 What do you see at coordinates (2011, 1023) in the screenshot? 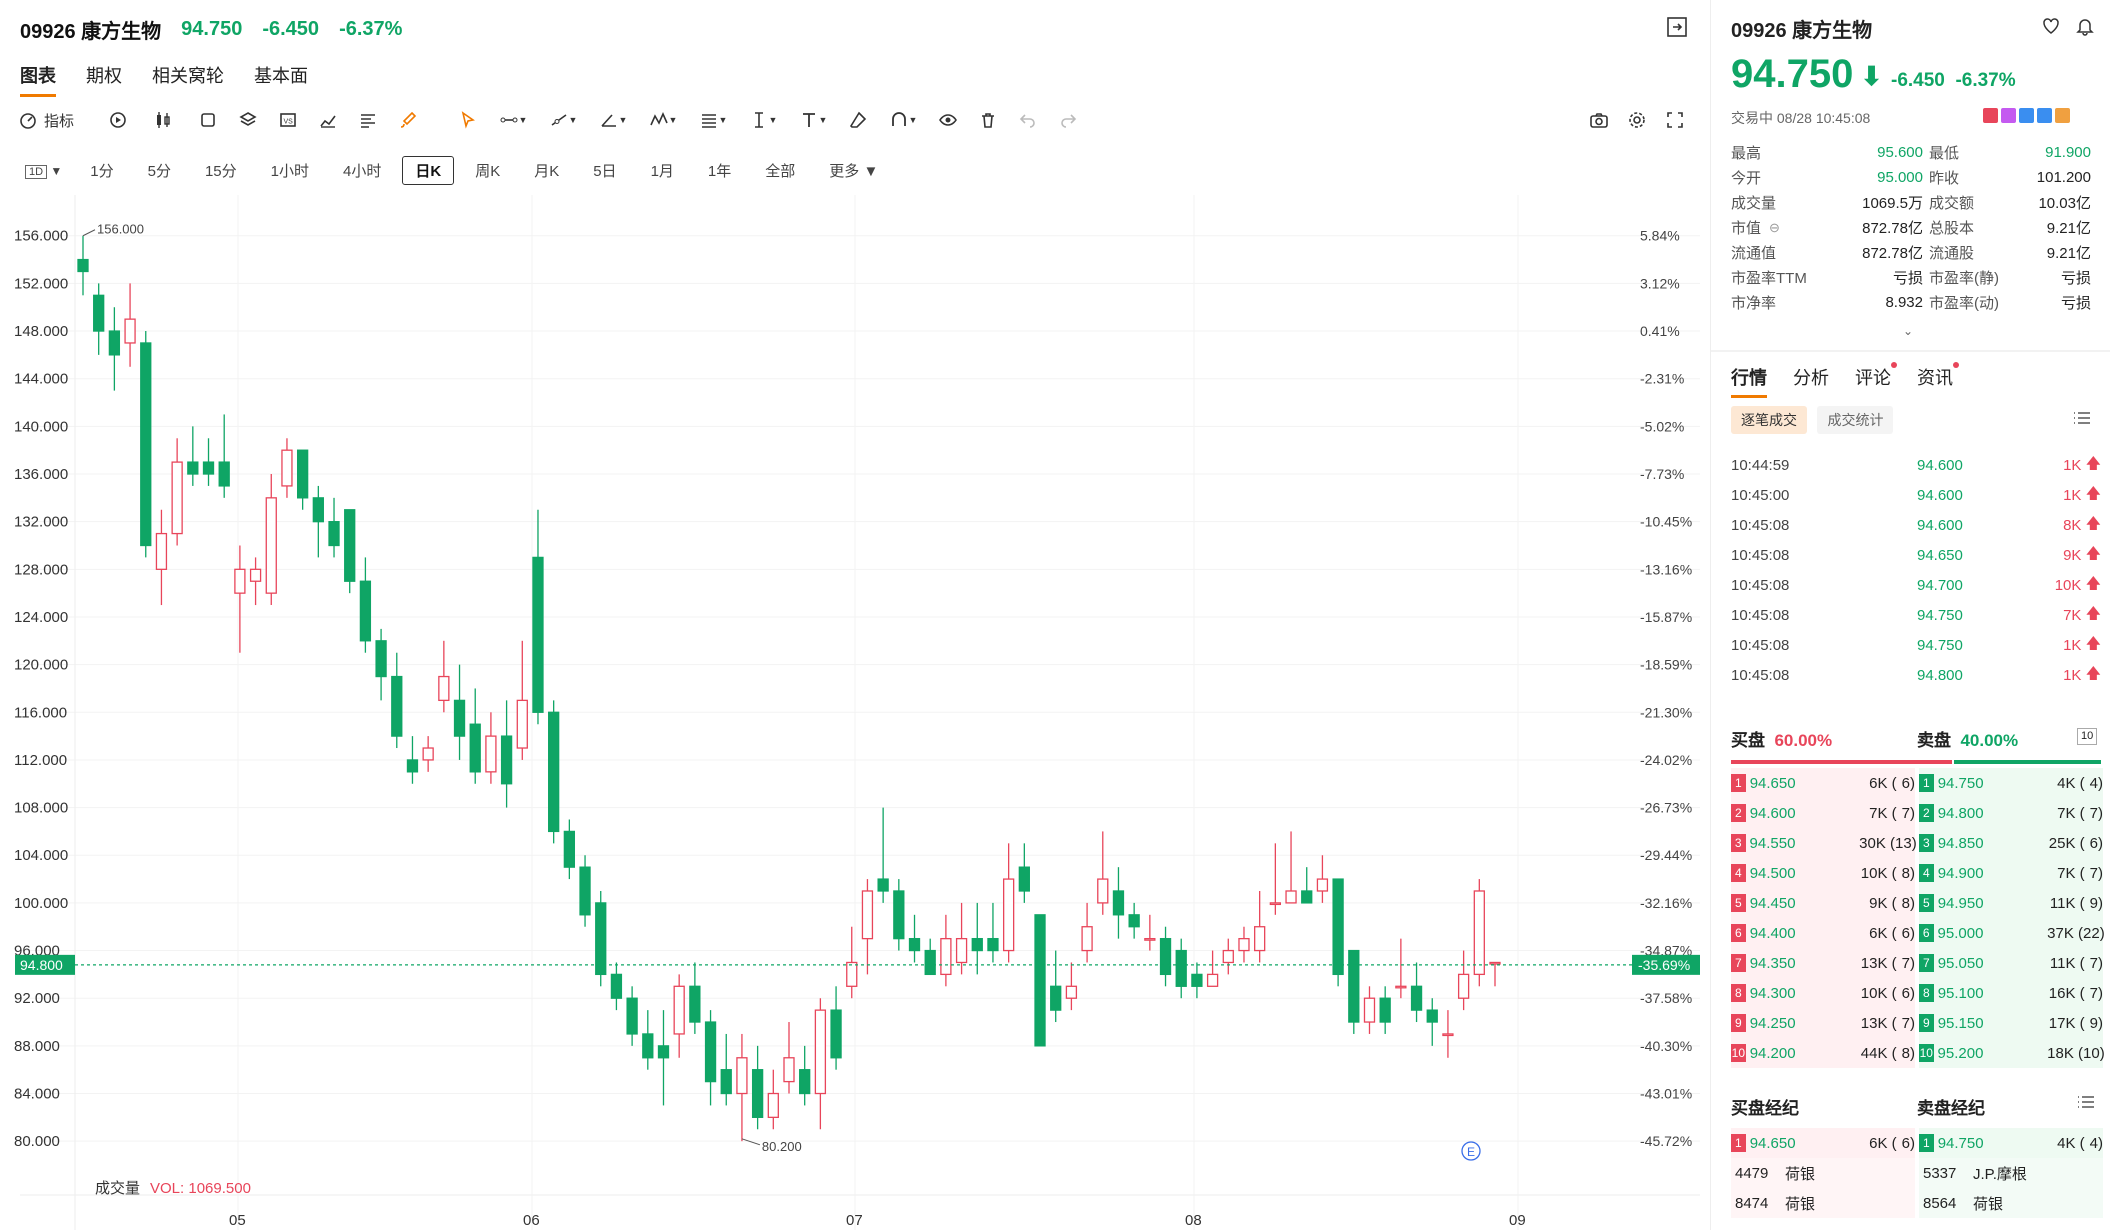
I see `ask-row: 9 95.150 17K (9)` at bounding box center [2011, 1023].